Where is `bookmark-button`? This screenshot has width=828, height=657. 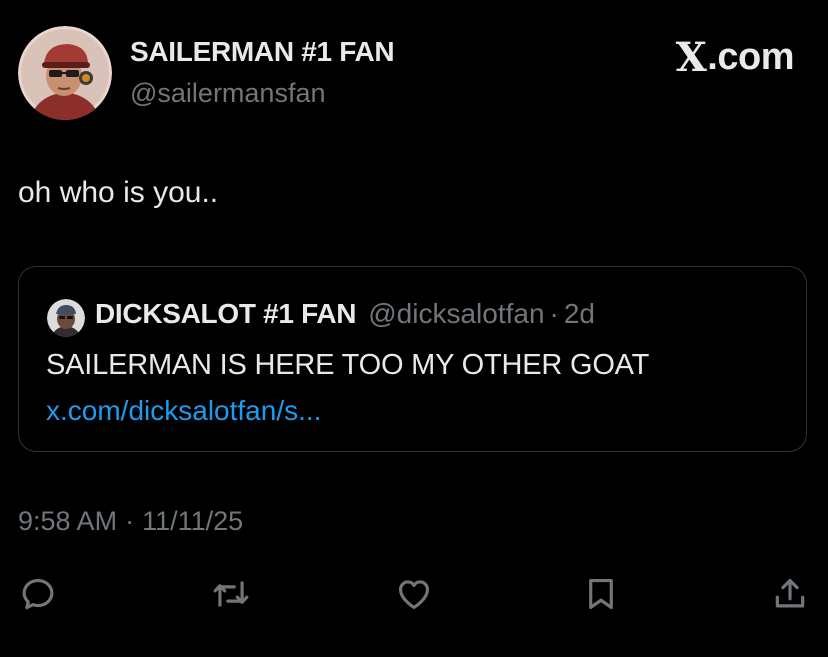 bookmark-button is located at coordinates (601, 594).